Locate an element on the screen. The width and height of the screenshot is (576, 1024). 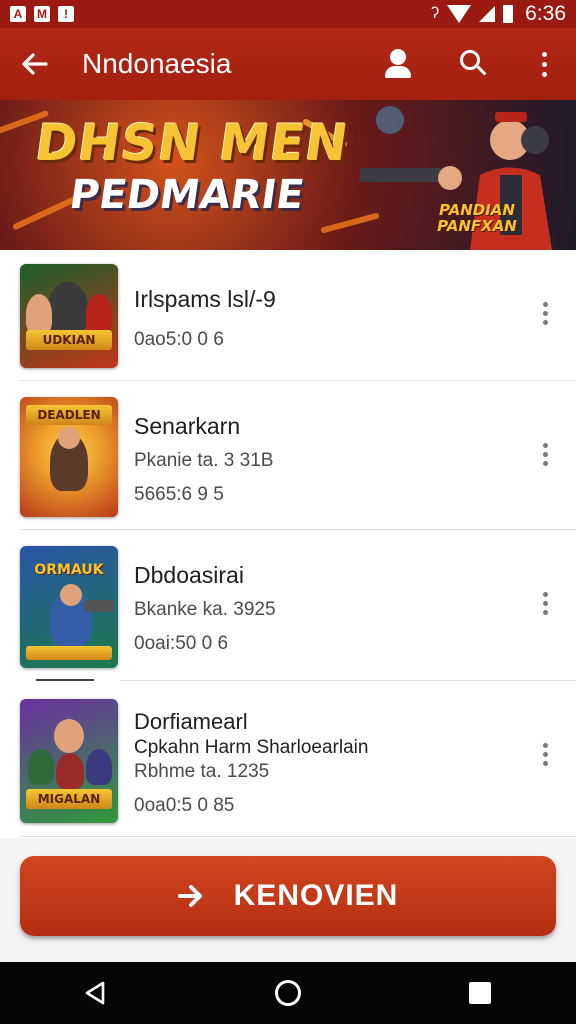
search-button is located at coordinates (474, 64).